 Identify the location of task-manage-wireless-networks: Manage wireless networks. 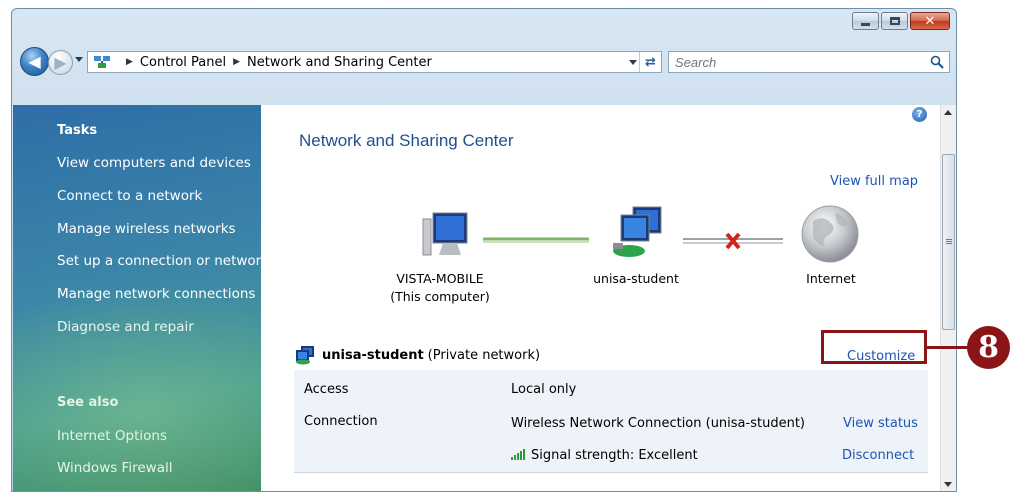
(146, 229).